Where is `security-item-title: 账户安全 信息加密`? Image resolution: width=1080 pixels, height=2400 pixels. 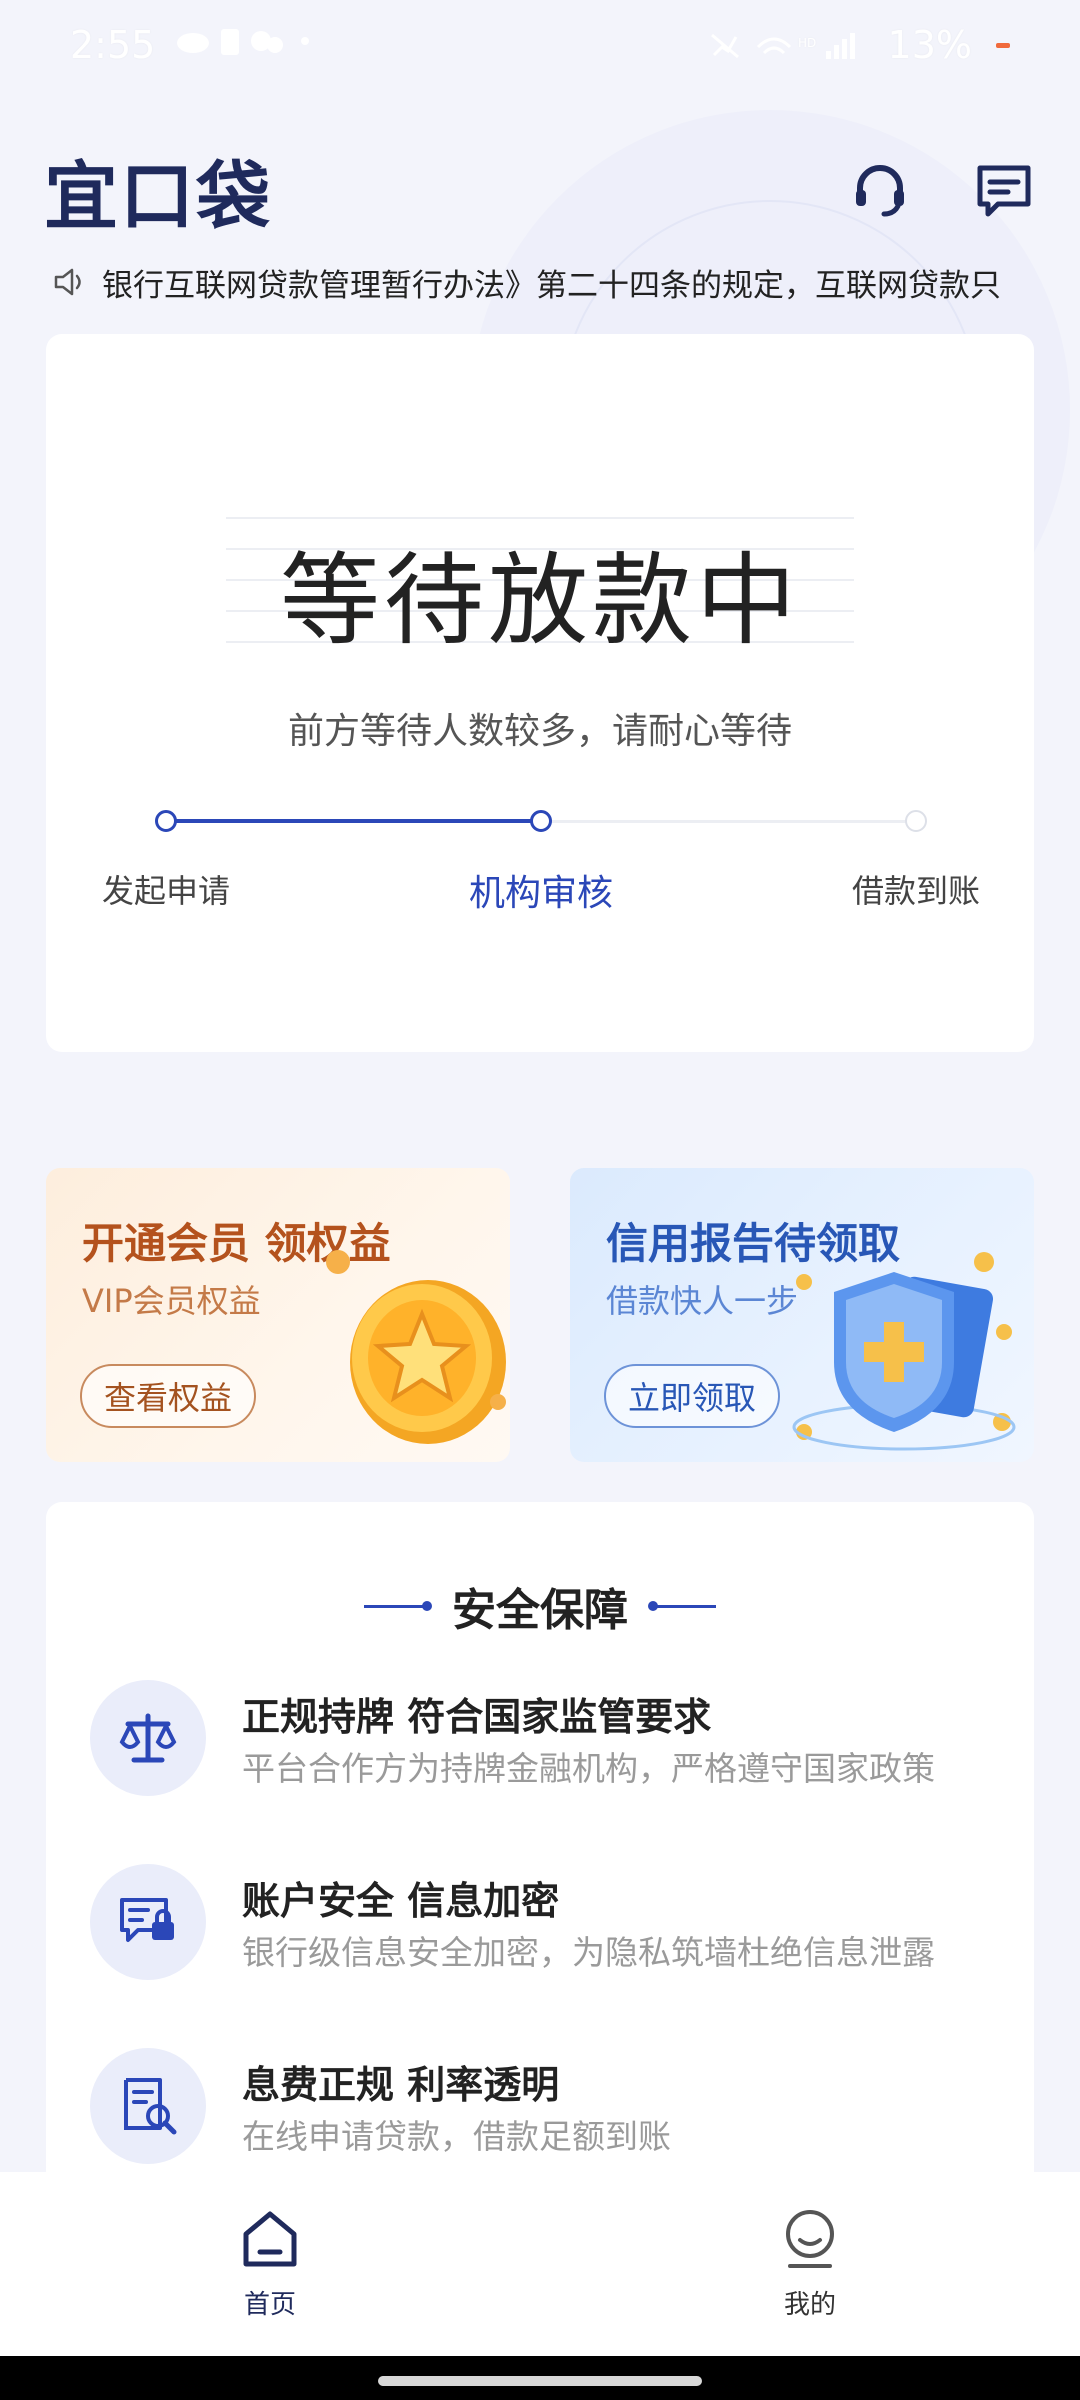 security-item-title: 账户安全 信息加密 is located at coordinates (401, 1901).